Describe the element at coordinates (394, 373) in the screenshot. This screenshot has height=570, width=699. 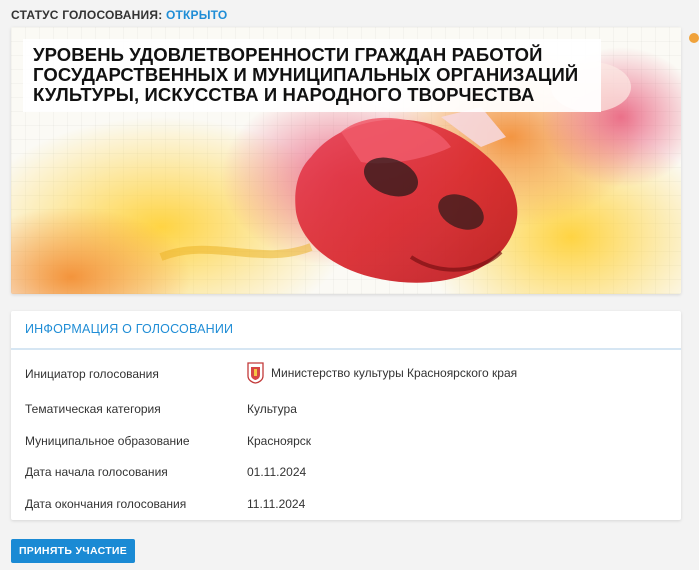
I see `info-value: Министерство культуры Красноярского края` at that location.